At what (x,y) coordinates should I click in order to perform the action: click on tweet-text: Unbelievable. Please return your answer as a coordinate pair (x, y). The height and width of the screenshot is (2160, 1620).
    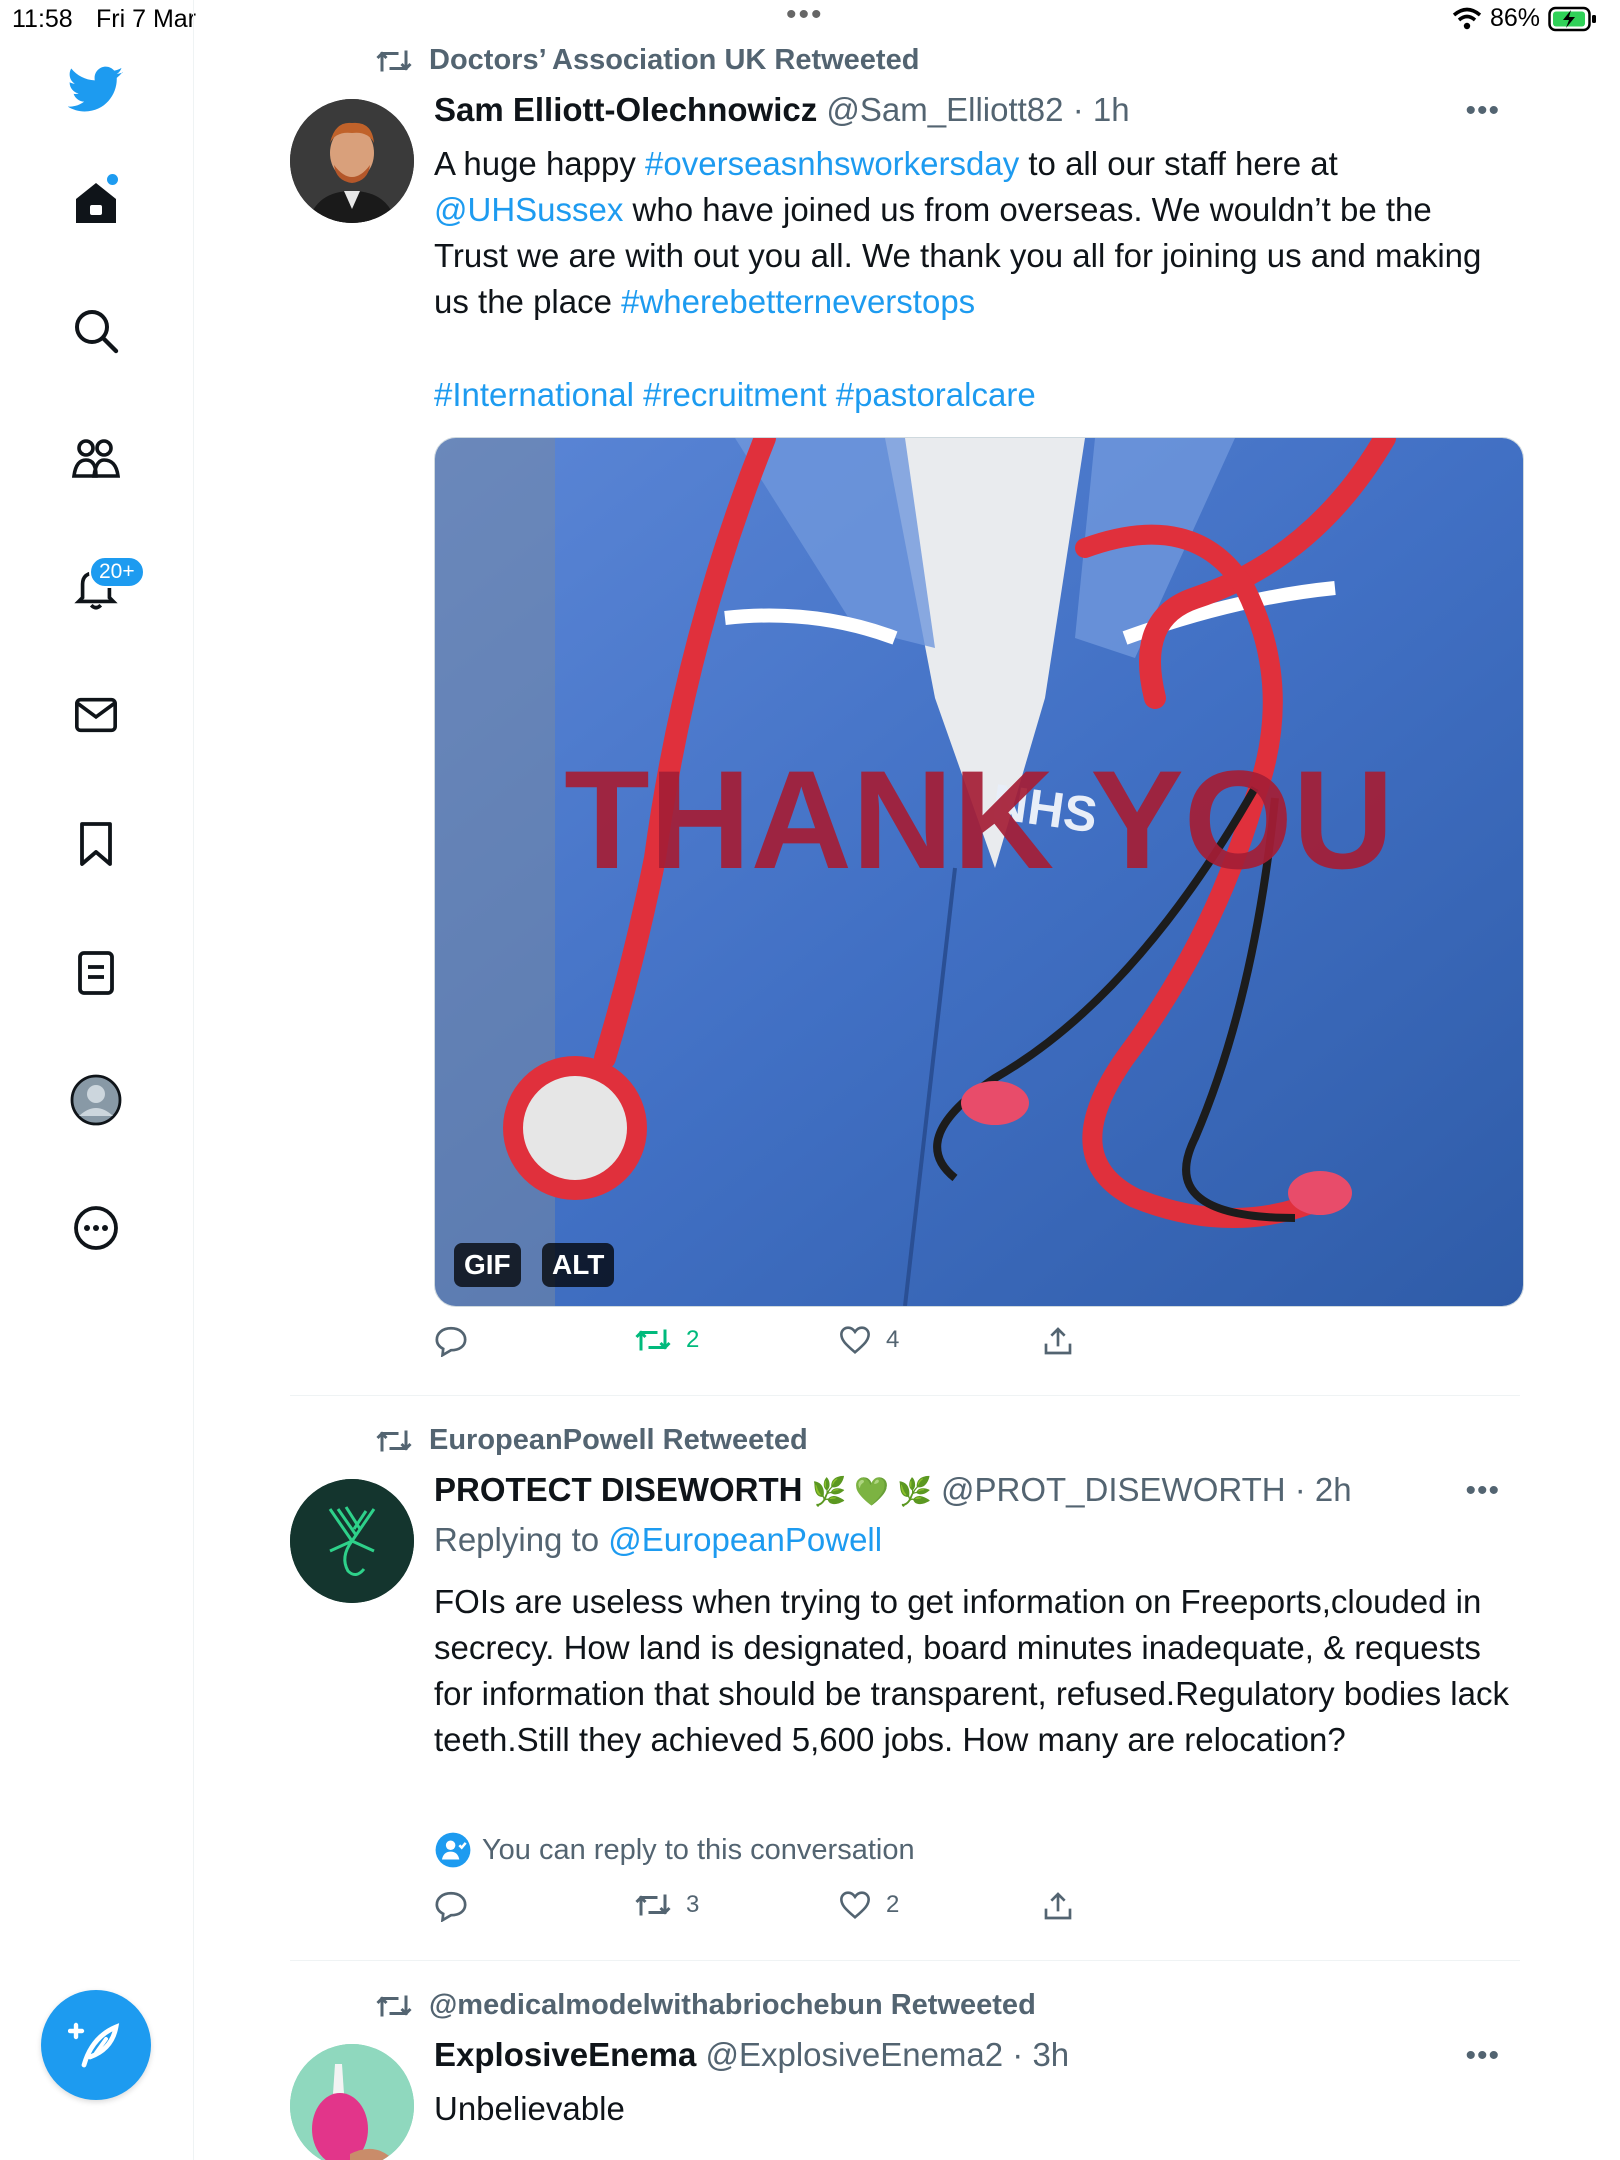
    Looking at the image, I should click on (529, 2108).